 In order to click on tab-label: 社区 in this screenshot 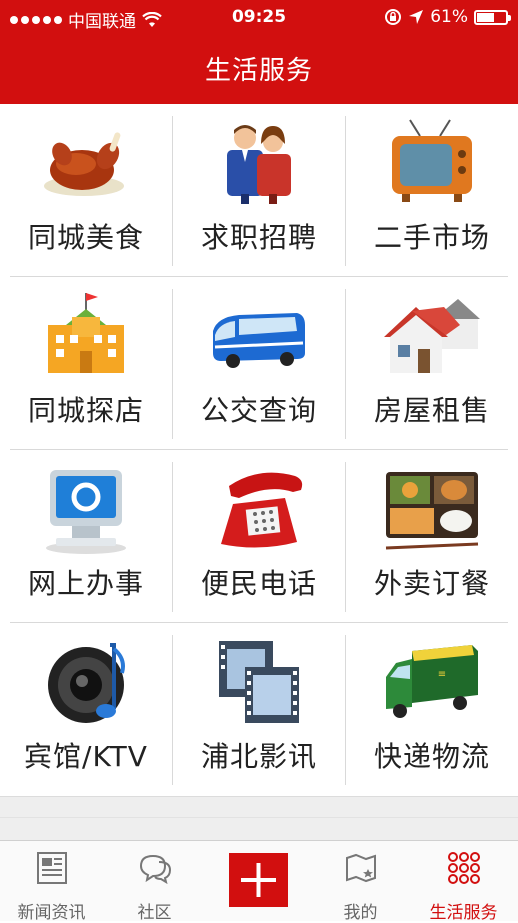, I will do `click(154, 913)`.